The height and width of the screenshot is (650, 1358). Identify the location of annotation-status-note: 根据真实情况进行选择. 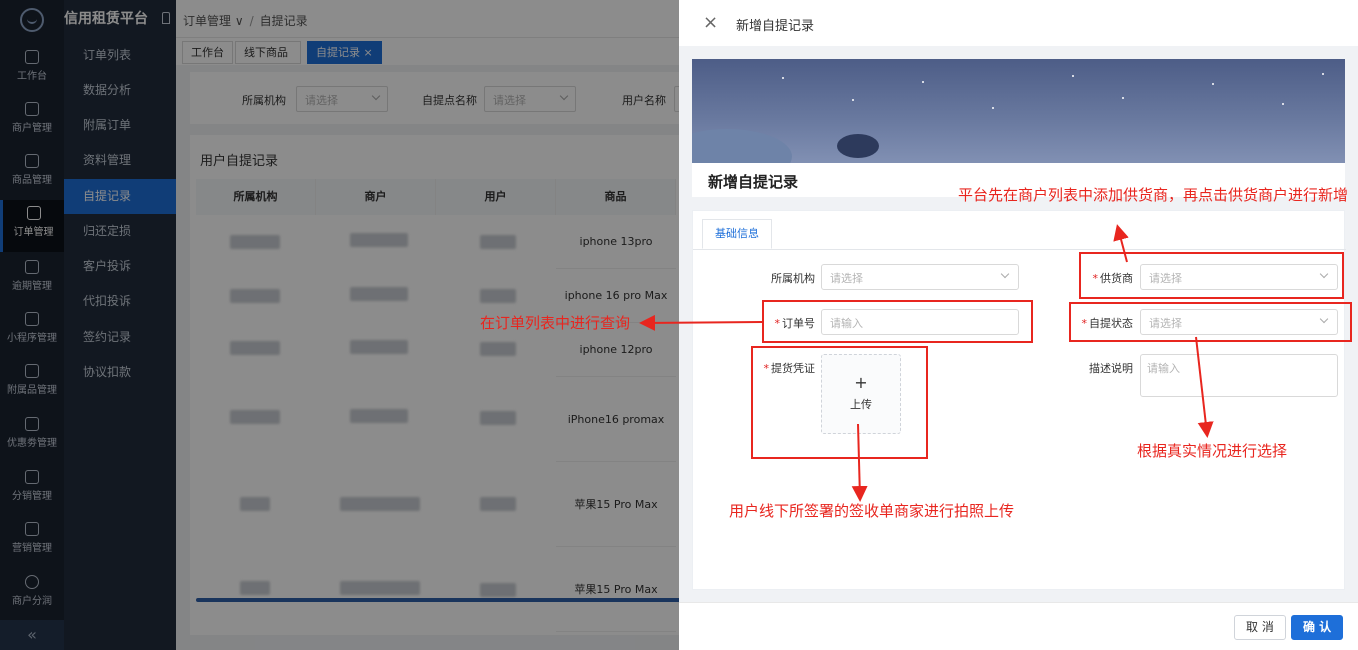
(1212, 451).